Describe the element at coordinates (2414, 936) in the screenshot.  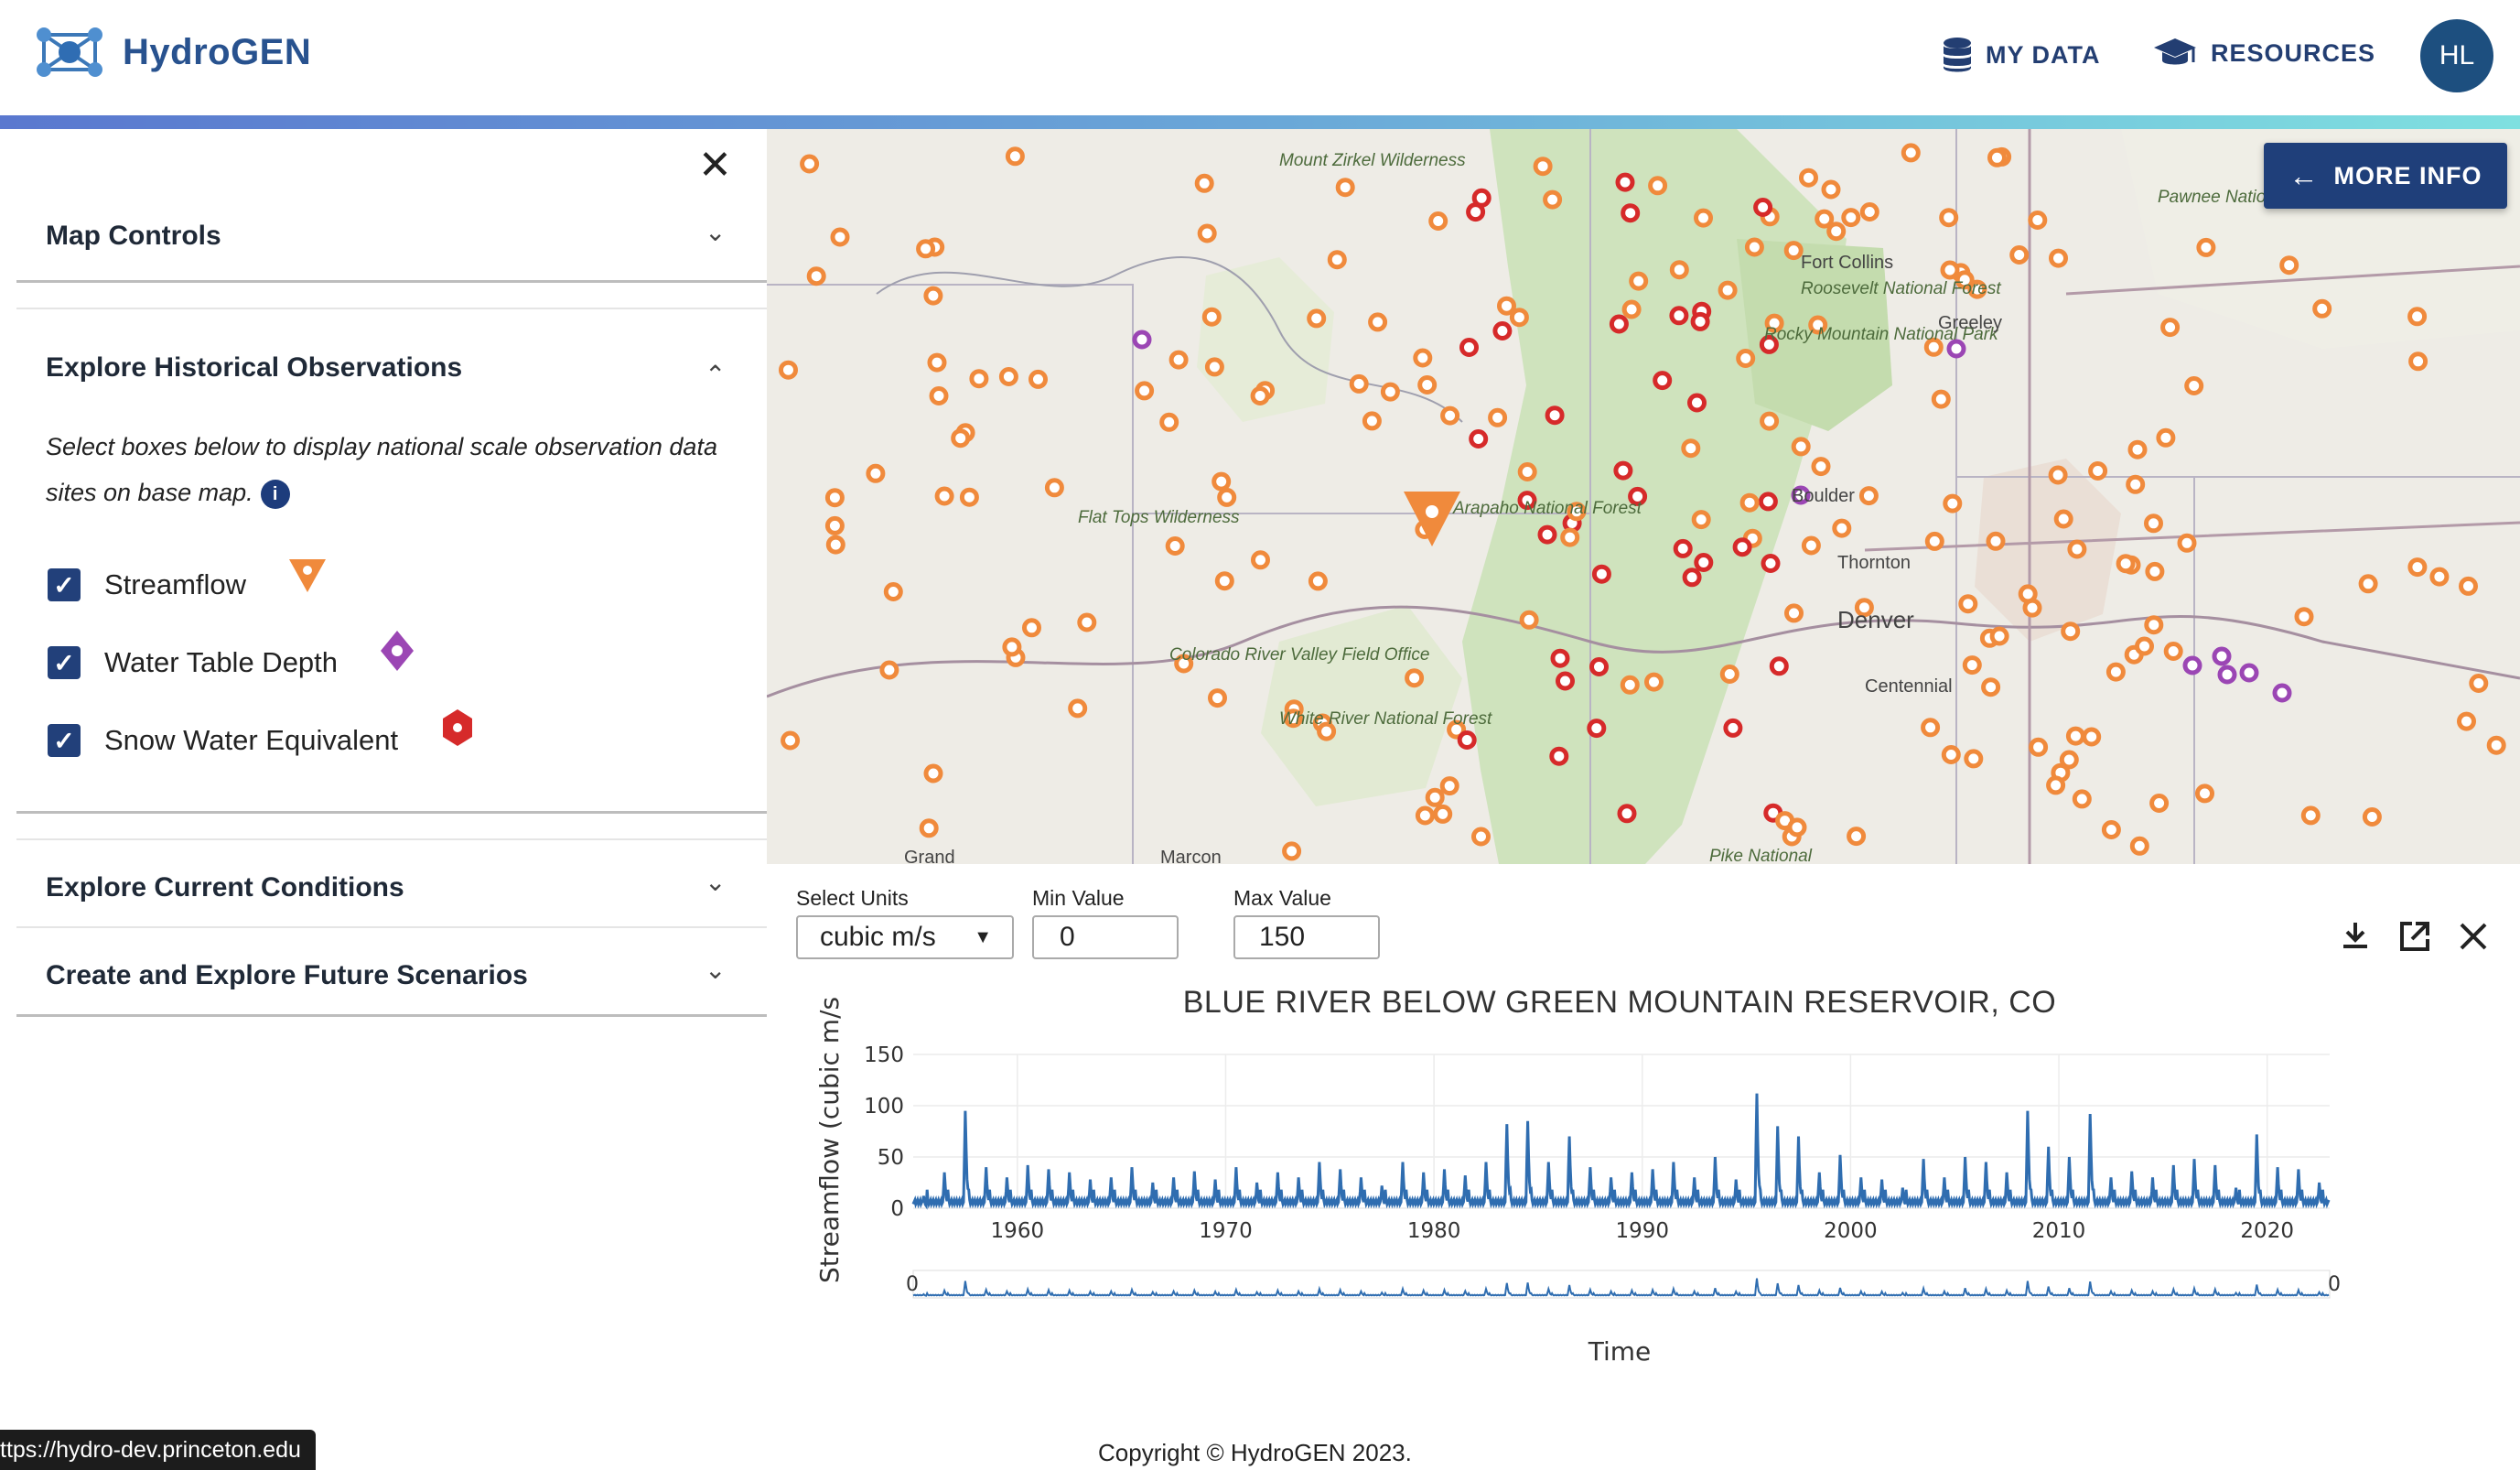
I see `open-external-icon` at that location.